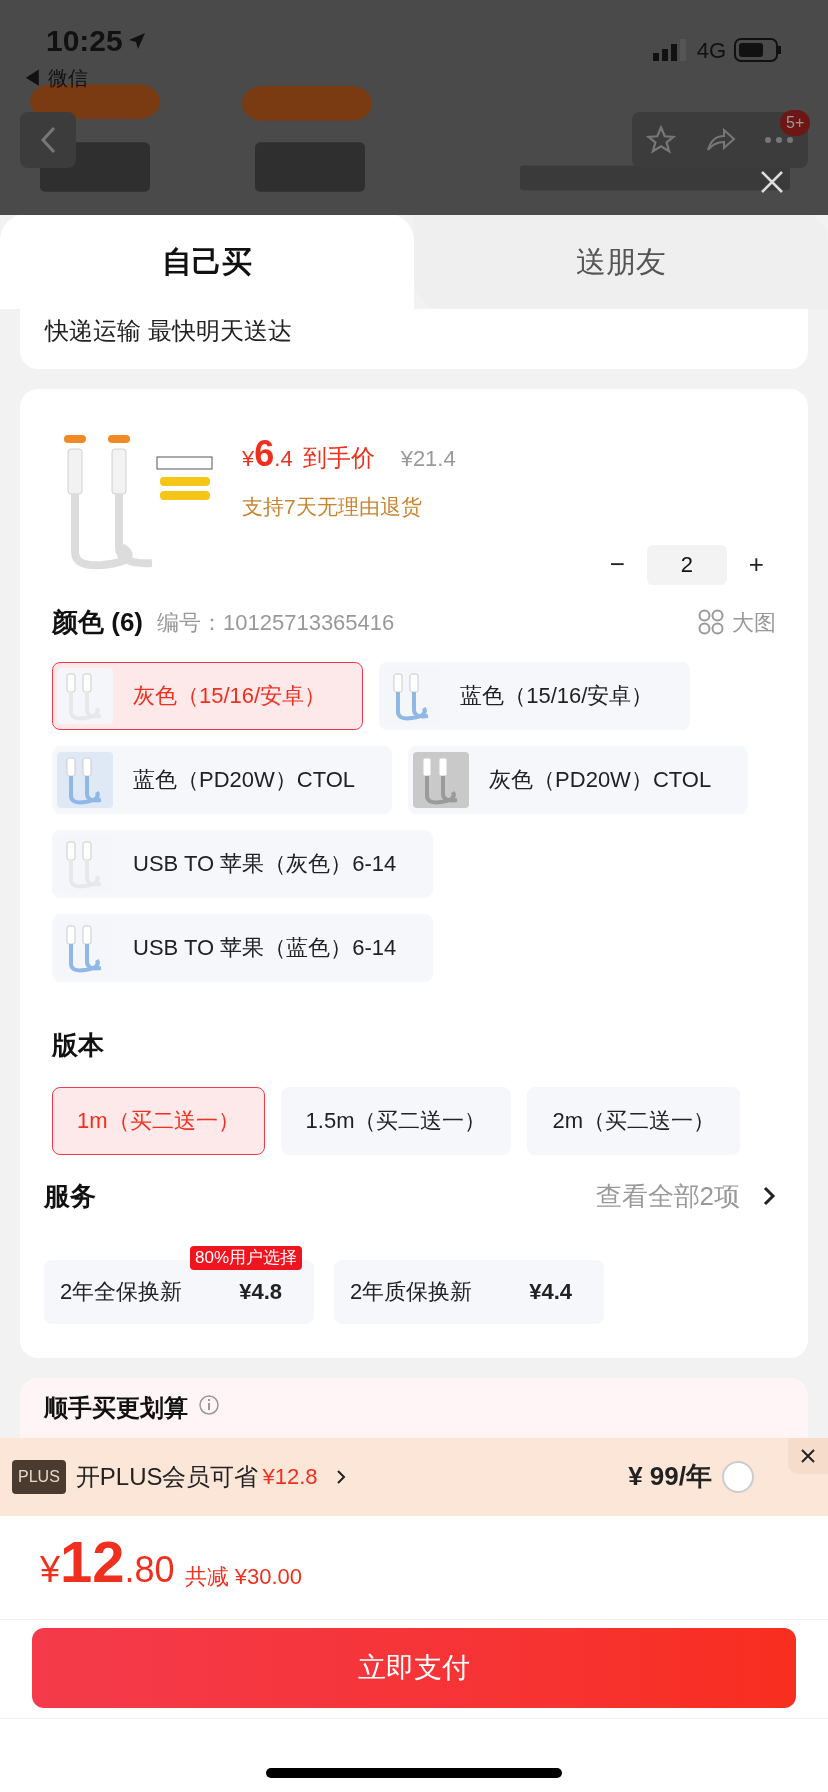 Image resolution: width=828 pixels, height=1792 pixels. I want to click on original-price: ¥21.4, so click(428, 459).